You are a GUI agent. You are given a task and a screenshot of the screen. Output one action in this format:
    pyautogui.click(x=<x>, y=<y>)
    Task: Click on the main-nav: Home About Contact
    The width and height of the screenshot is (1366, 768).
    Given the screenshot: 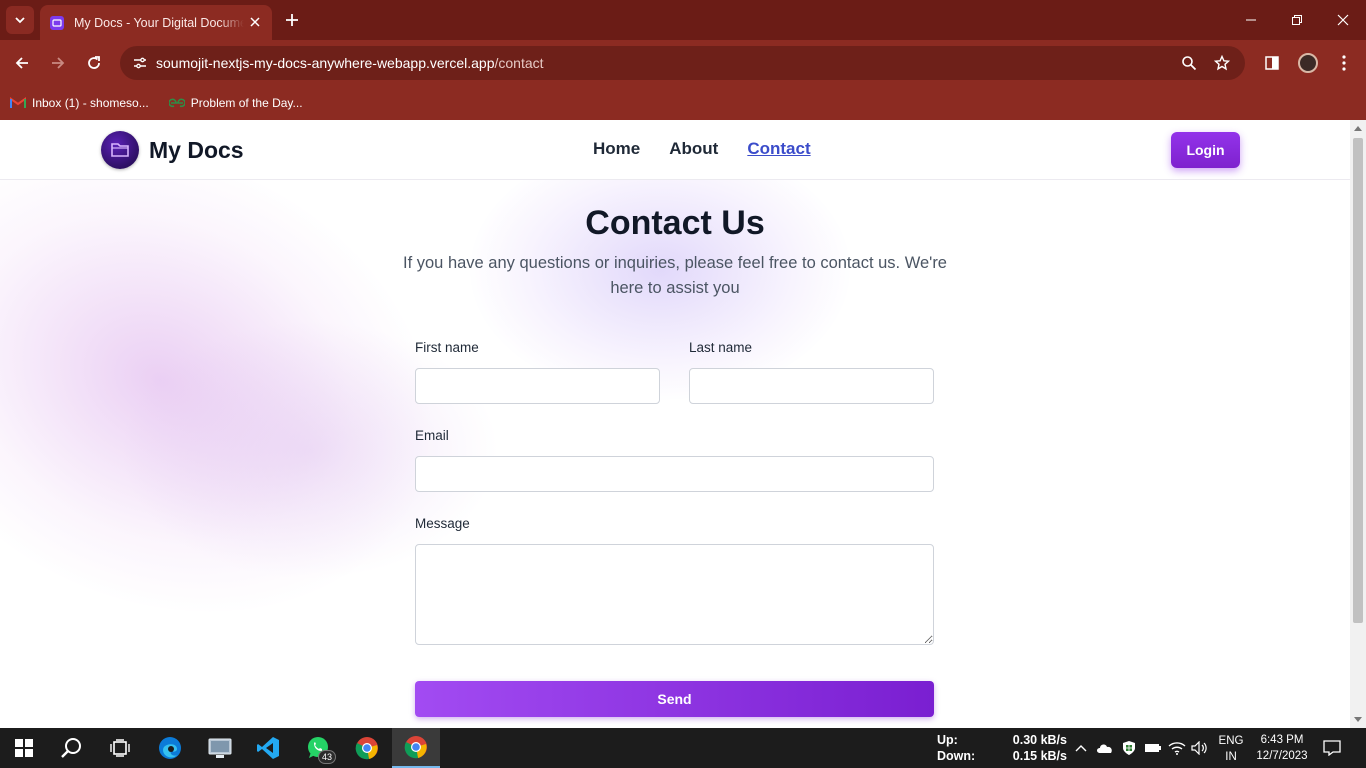 What is the action you would take?
    pyautogui.click(x=716, y=149)
    